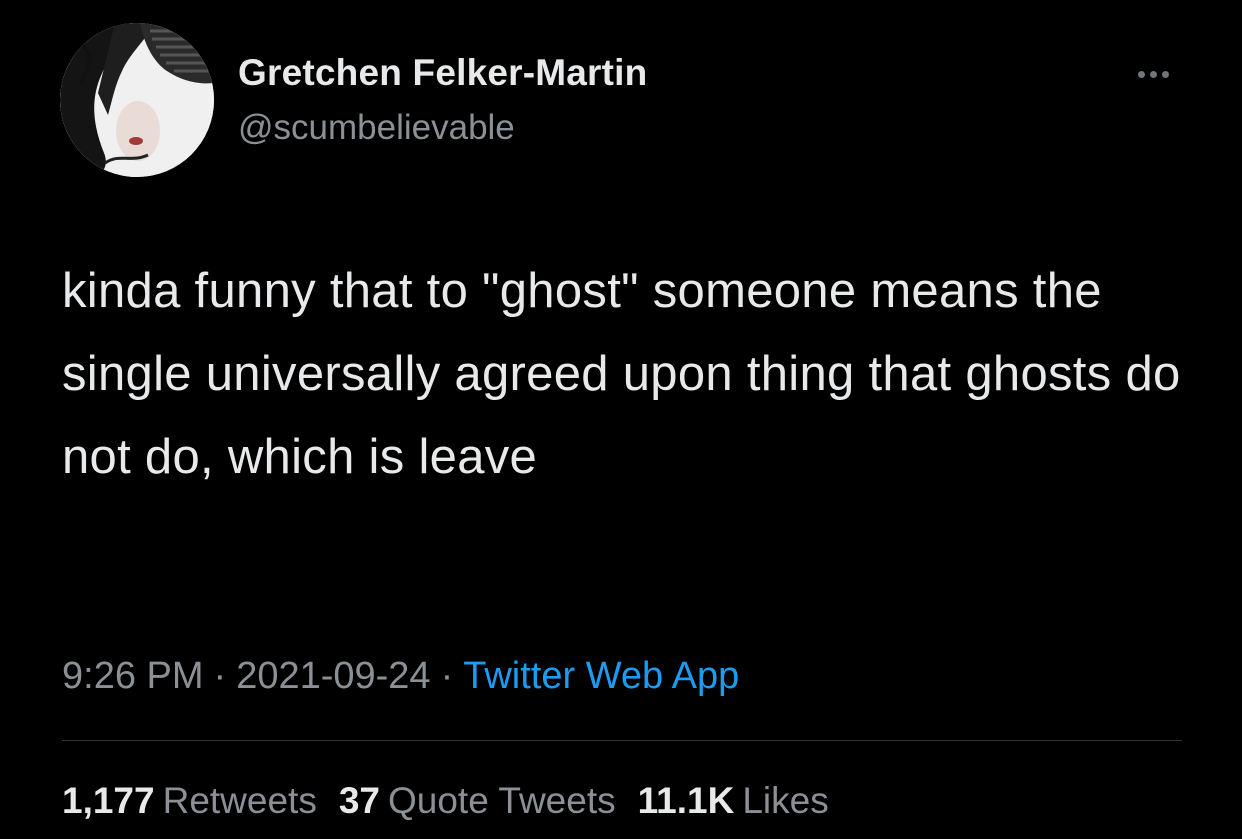 This screenshot has height=839, width=1242. Describe the element at coordinates (239, 800) in the screenshot. I see `retweets-label: Retweets` at that location.